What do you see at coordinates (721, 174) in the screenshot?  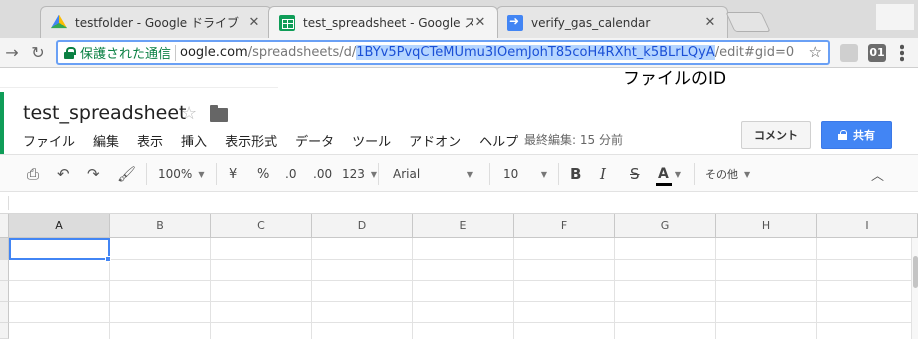 I see `more-label: その他` at bounding box center [721, 174].